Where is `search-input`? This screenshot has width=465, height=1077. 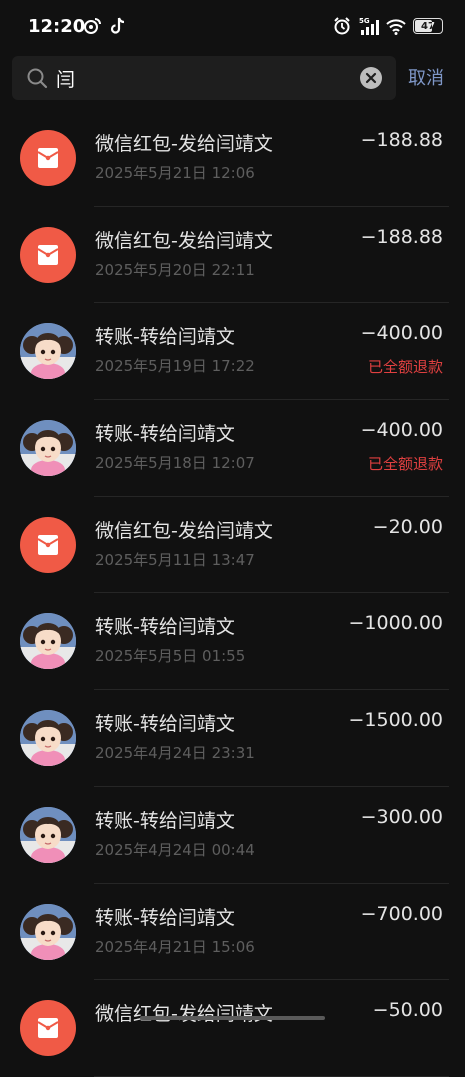 search-input is located at coordinates (206, 78).